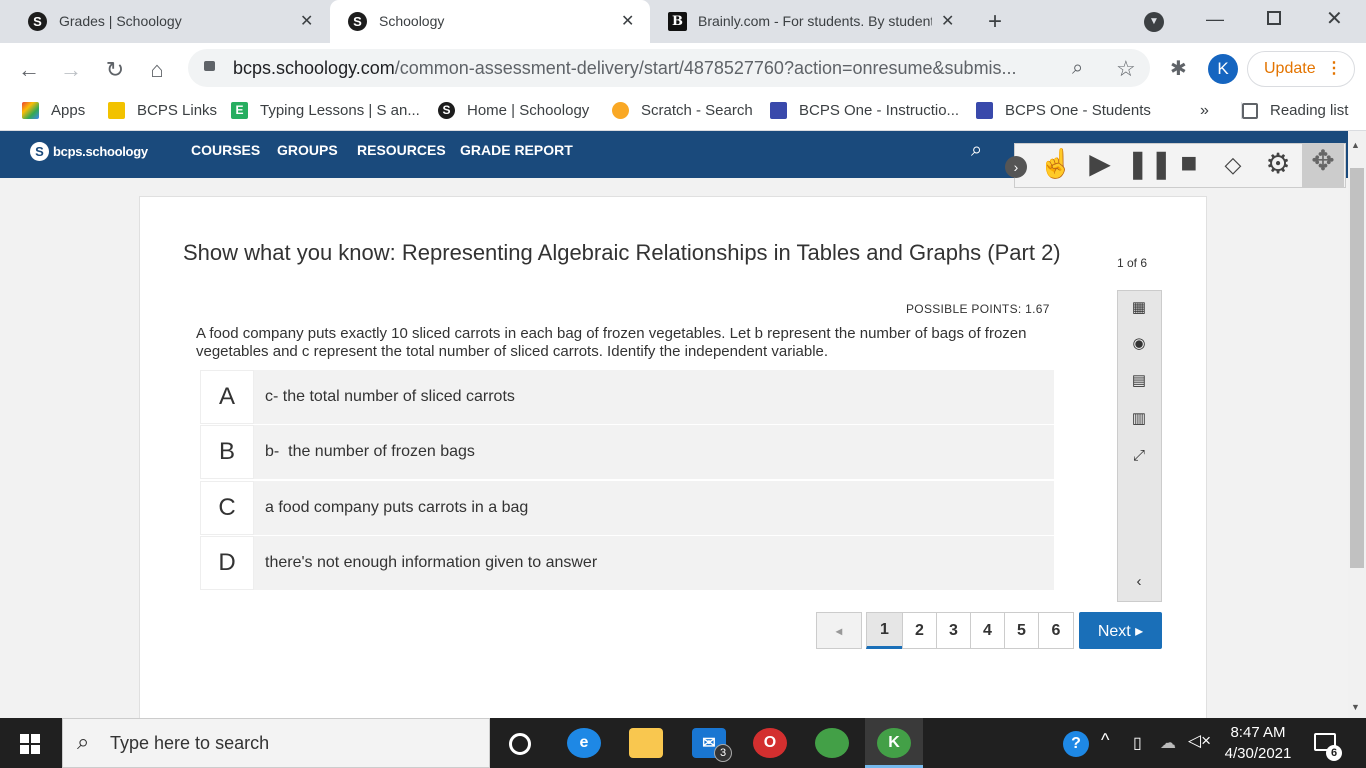 Image resolution: width=1366 pixels, height=768 pixels. What do you see at coordinates (627, 397) in the screenshot?
I see `choice-a: Ac- the total number of sliced carrots` at bounding box center [627, 397].